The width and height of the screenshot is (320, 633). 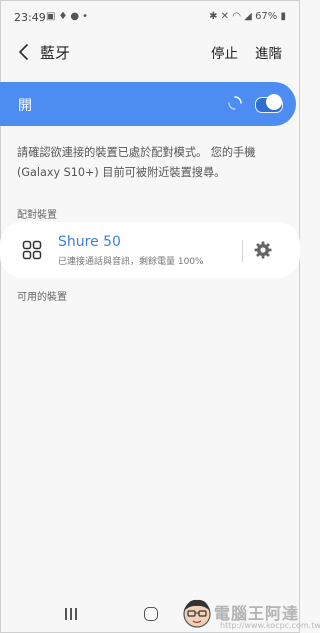 I want to click on facebook-icon: ●, so click(x=76, y=16).